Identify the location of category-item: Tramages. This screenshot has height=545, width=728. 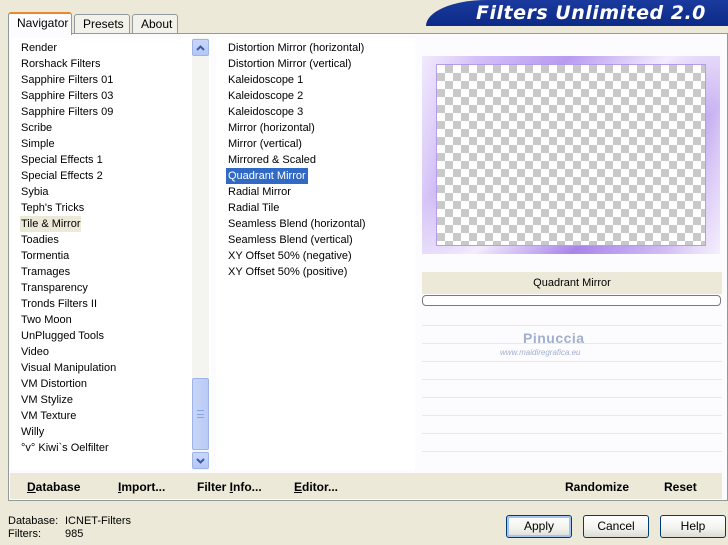
(45, 272).